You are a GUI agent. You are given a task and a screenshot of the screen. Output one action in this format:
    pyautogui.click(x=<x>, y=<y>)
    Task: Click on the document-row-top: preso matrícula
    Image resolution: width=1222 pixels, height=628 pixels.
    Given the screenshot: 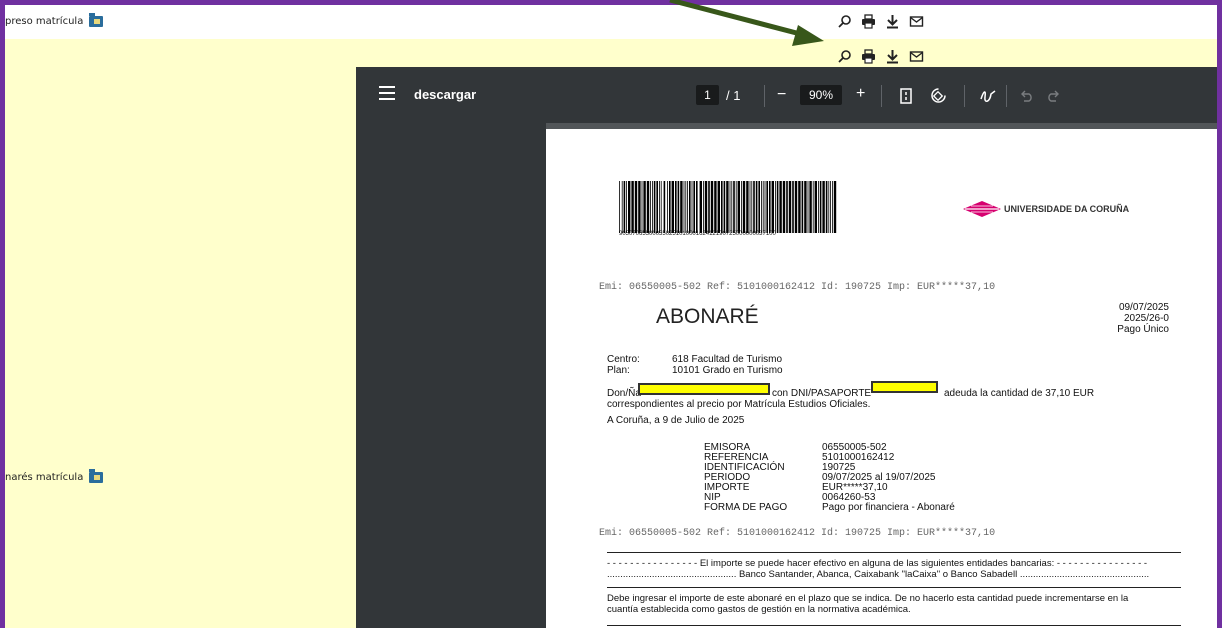 What is the action you would take?
    pyautogui.click(x=611, y=22)
    